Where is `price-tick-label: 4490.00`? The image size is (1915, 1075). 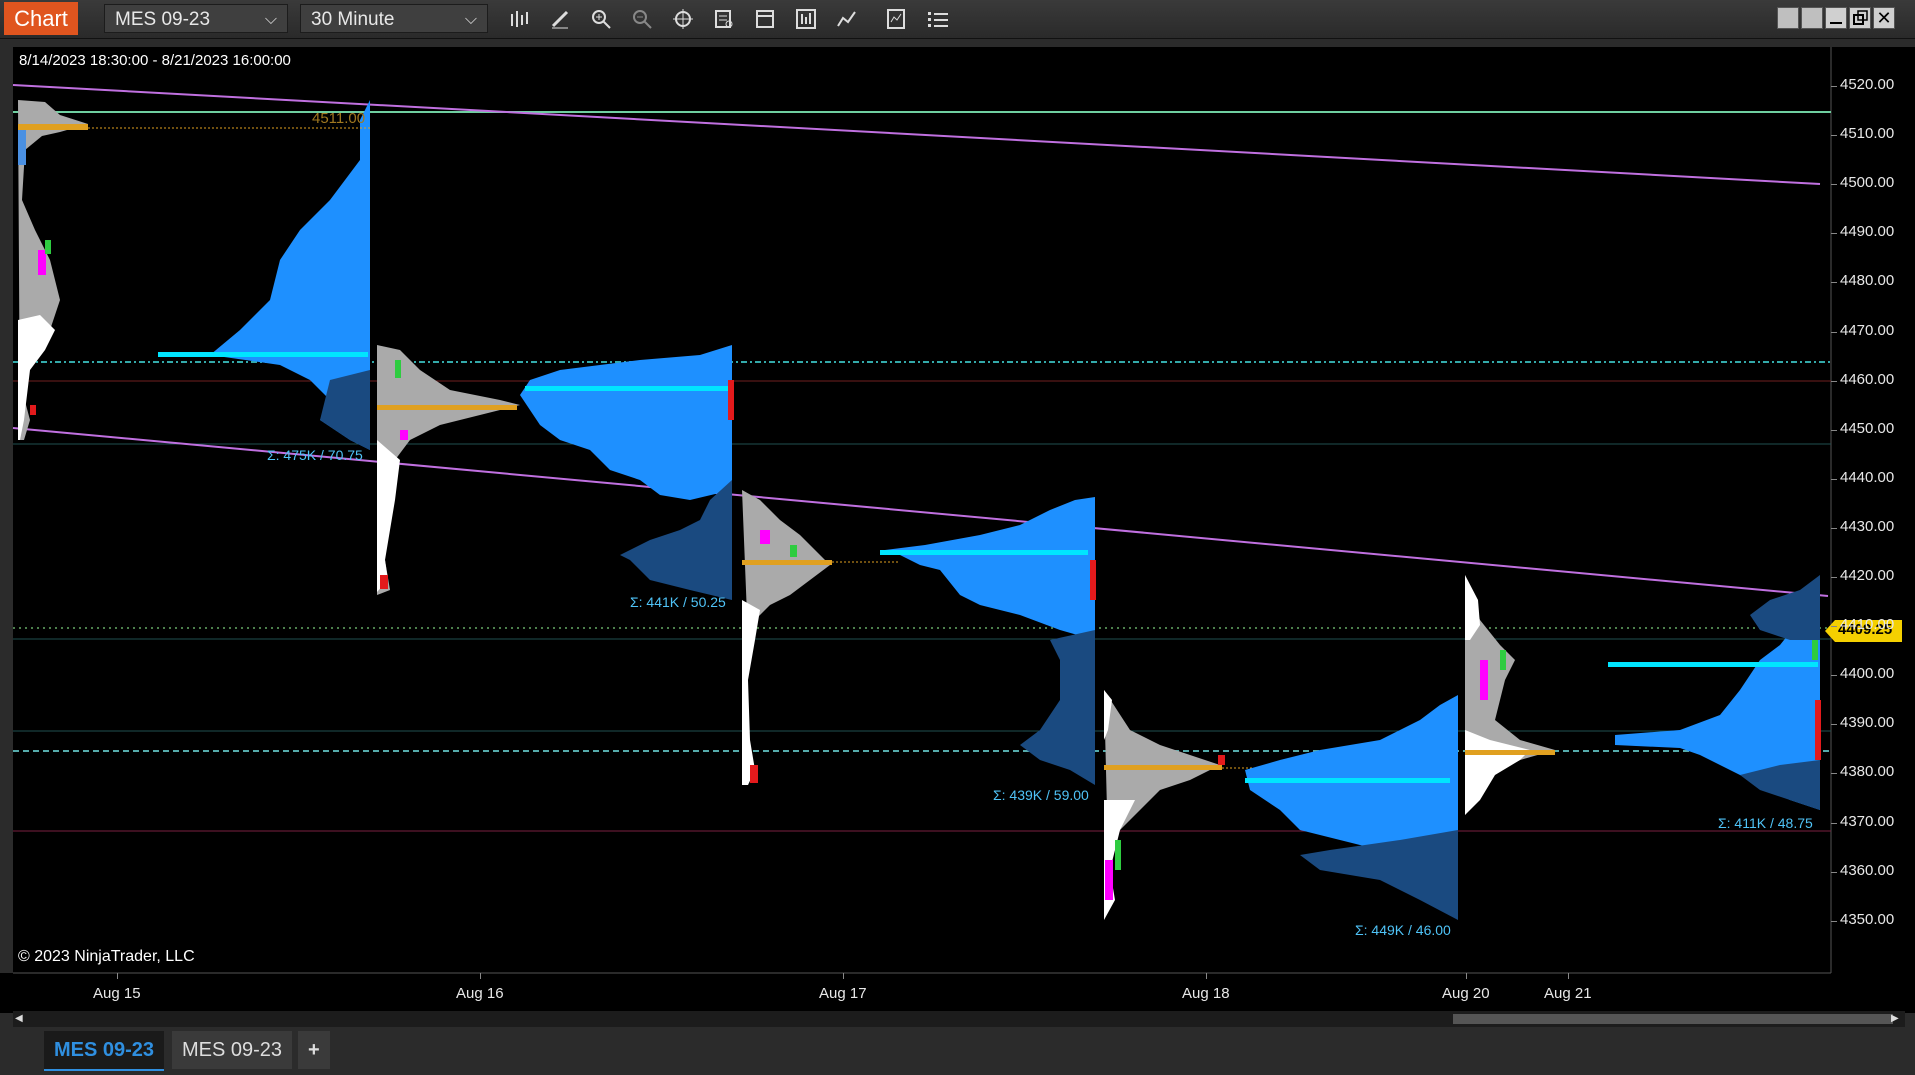 price-tick-label: 4490.00 is located at coordinates (1867, 232).